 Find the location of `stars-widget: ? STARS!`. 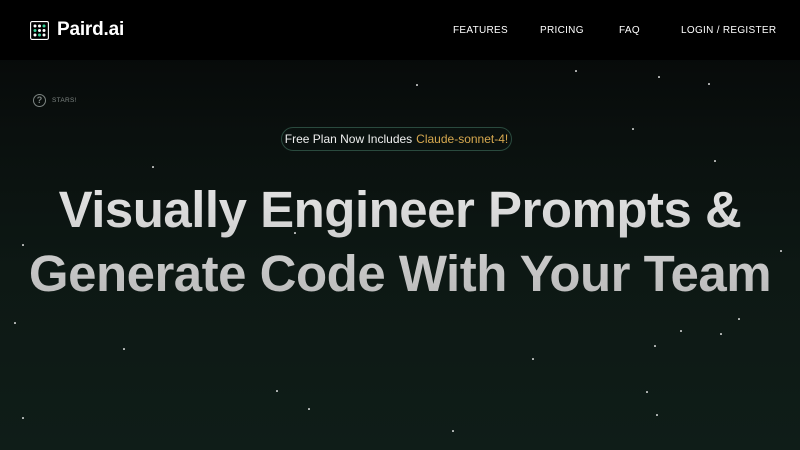

stars-widget: ? STARS! is located at coordinates (55, 100).